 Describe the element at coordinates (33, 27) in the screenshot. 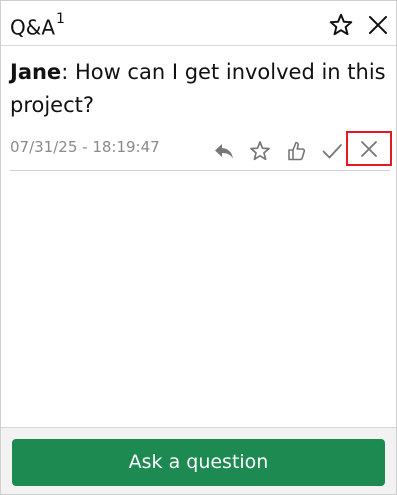

I see `panel-title-text: Q&A` at that location.